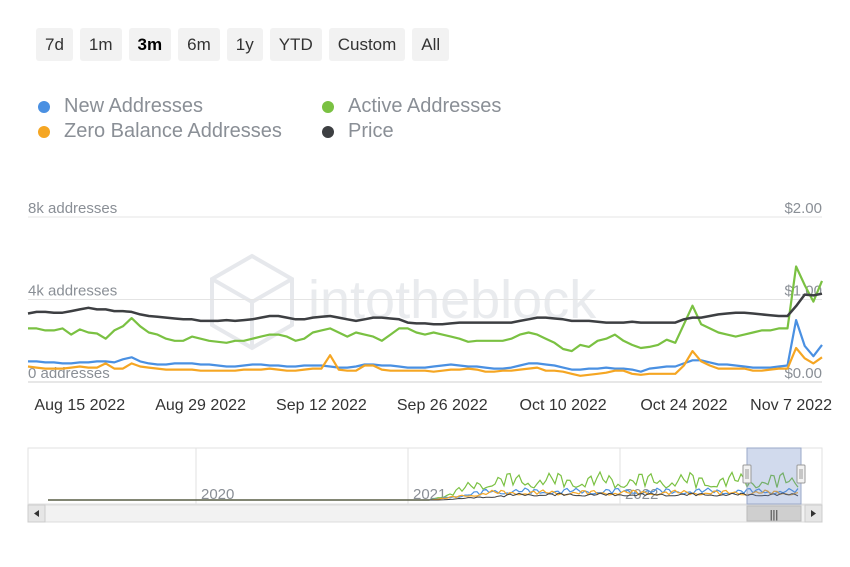 The image size is (850, 567). I want to click on scroll-grip-icon: |||, so click(774, 515).